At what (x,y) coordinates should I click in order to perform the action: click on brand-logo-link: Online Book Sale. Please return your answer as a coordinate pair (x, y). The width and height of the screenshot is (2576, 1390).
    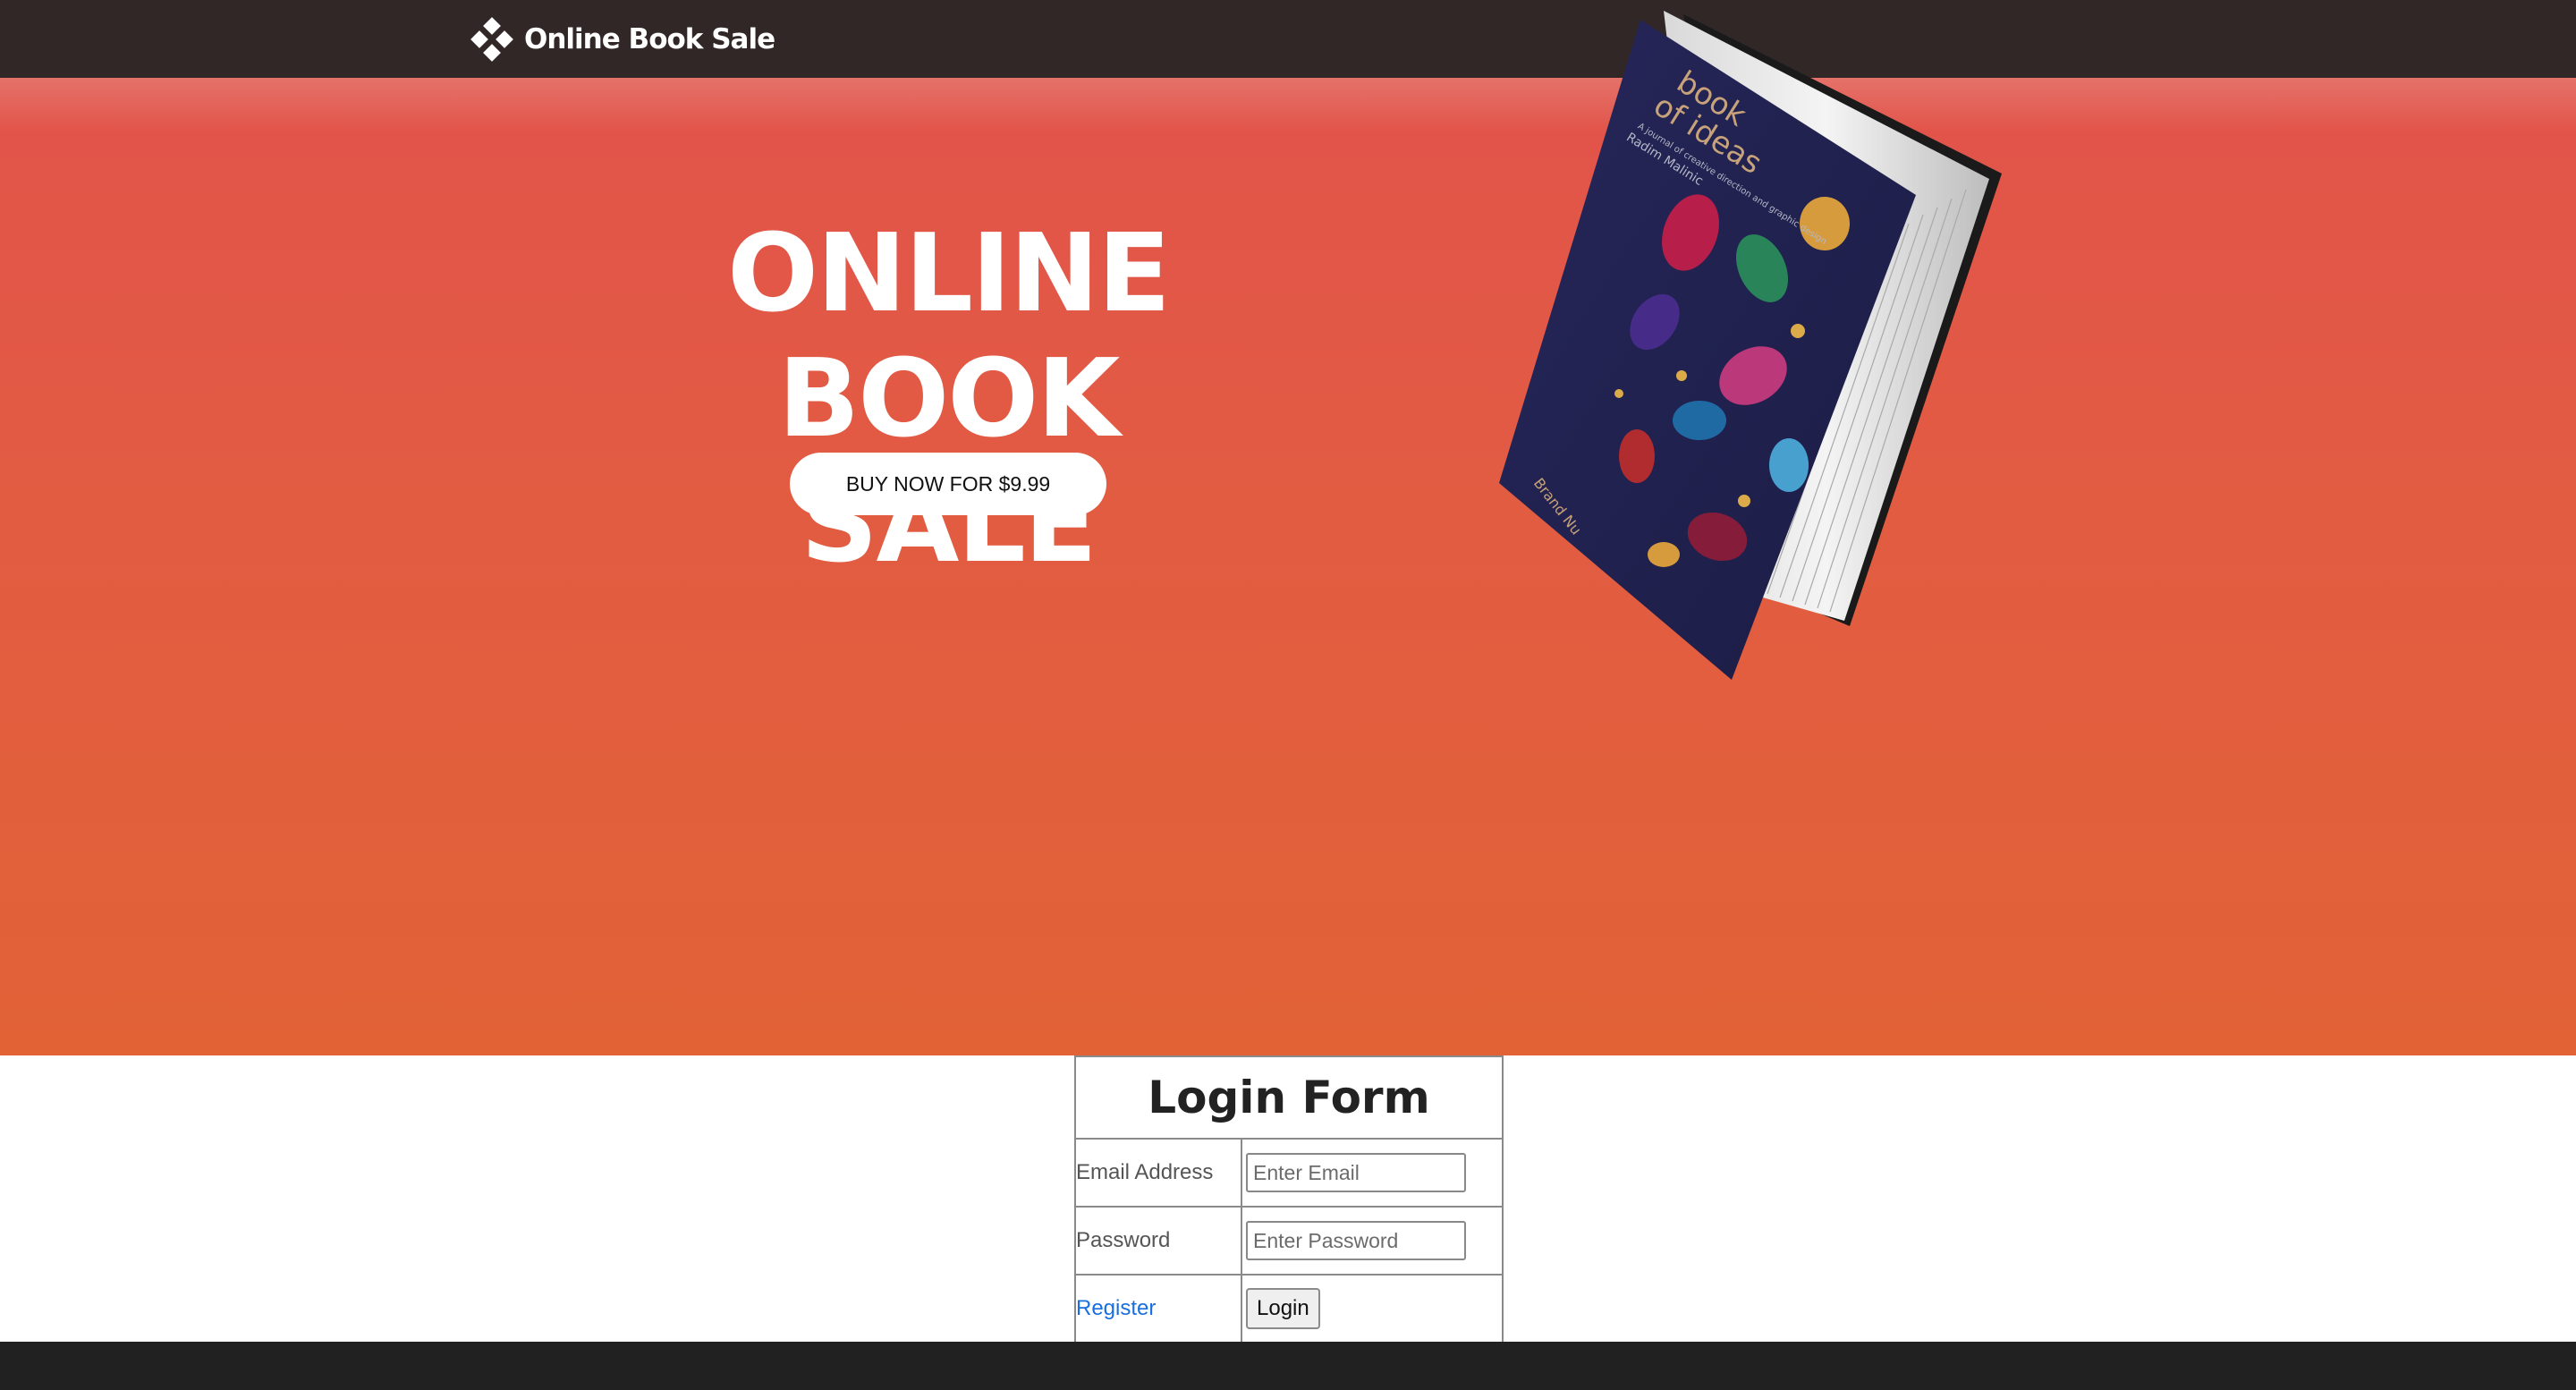
    Looking at the image, I should click on (622, 39).